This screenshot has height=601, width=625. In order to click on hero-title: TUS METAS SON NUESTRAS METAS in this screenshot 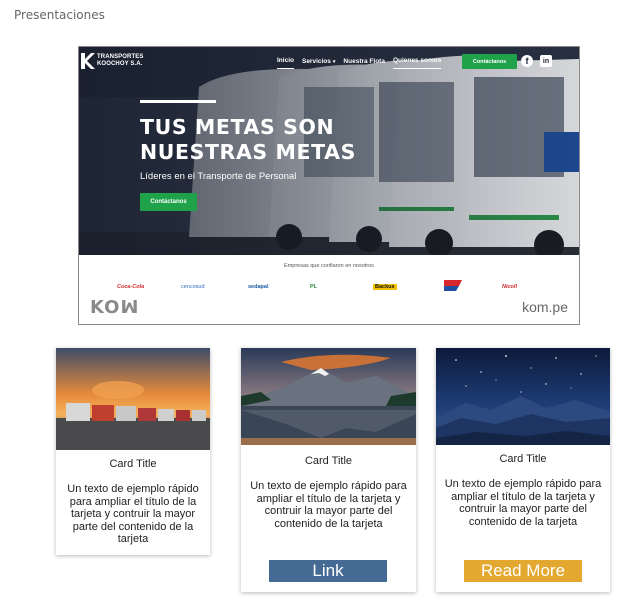, I will do `click(248, 139)`.